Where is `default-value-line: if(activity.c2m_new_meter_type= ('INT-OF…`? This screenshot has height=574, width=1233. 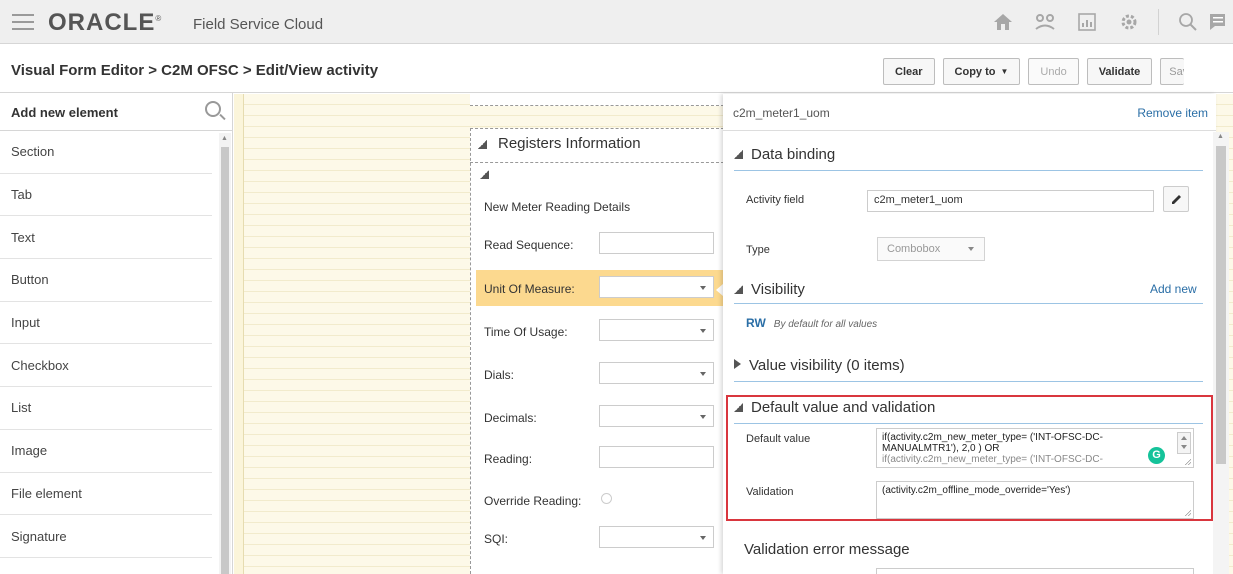
default-value-line: if(activity.c2m_new_meter_type= ('INT-OF… is located at coordinates (992, 437).